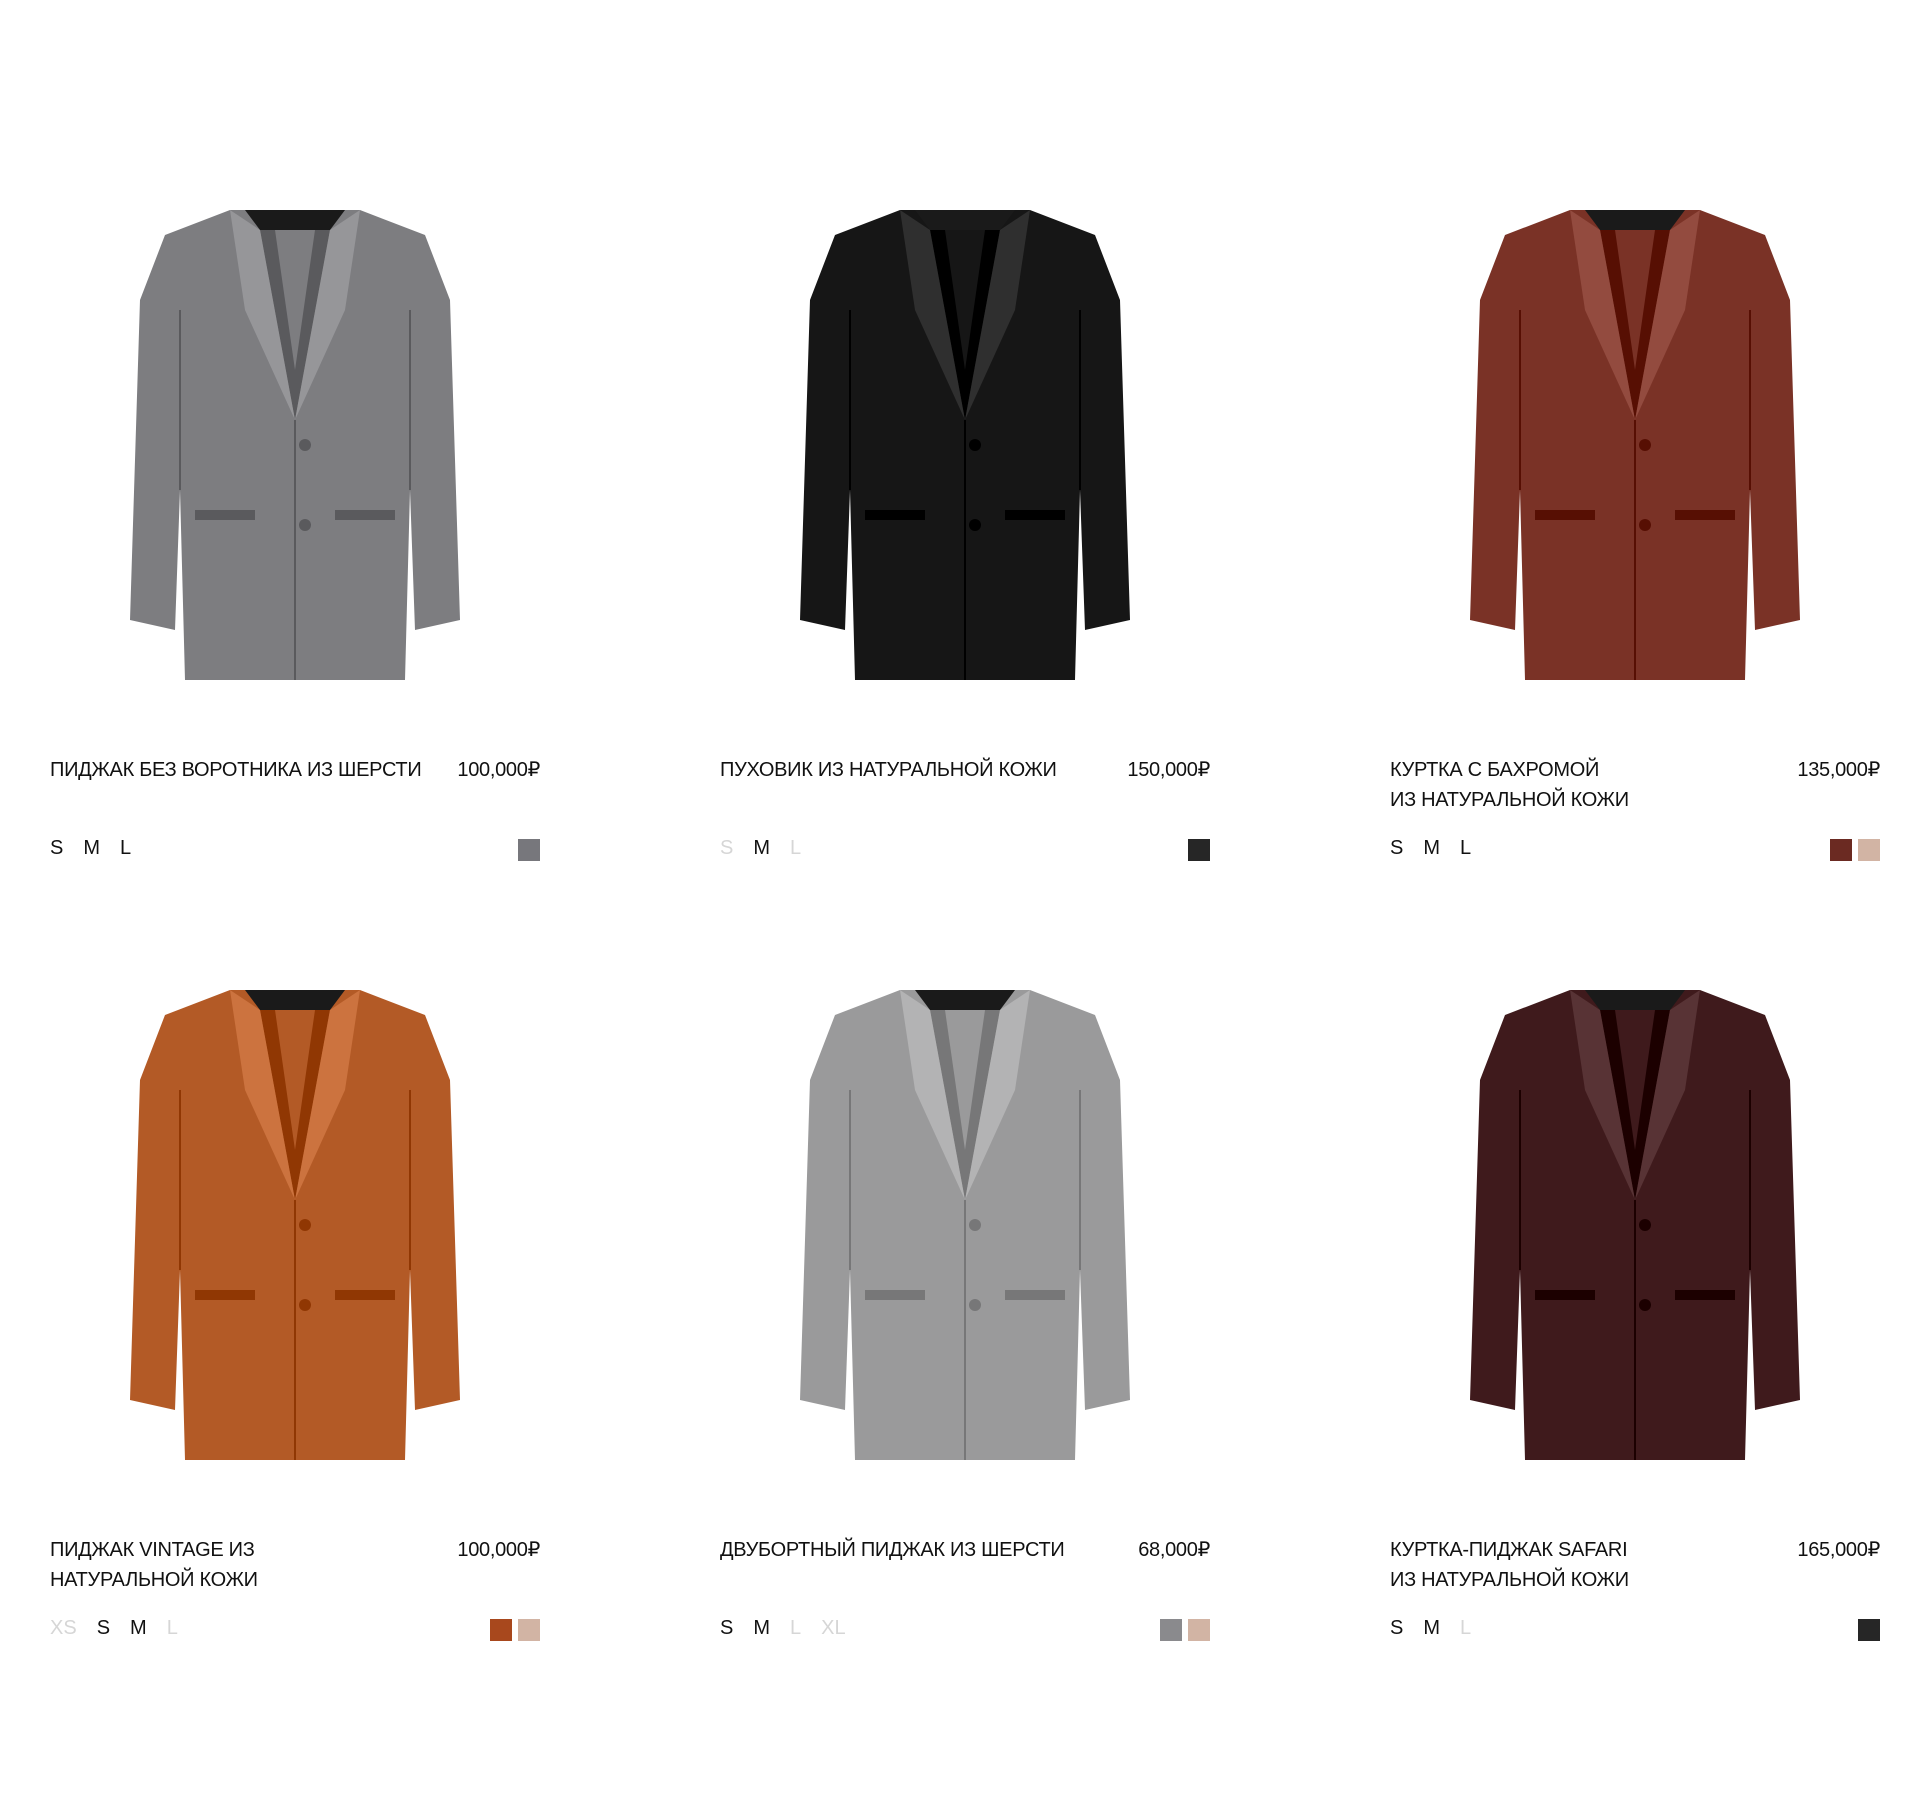 The image size is (1920, 1803). What do you see at coordinates (1838, 1550) in the screenshot?
I see `product-price: 165,000₽` at bounding box center [1838, 1550].